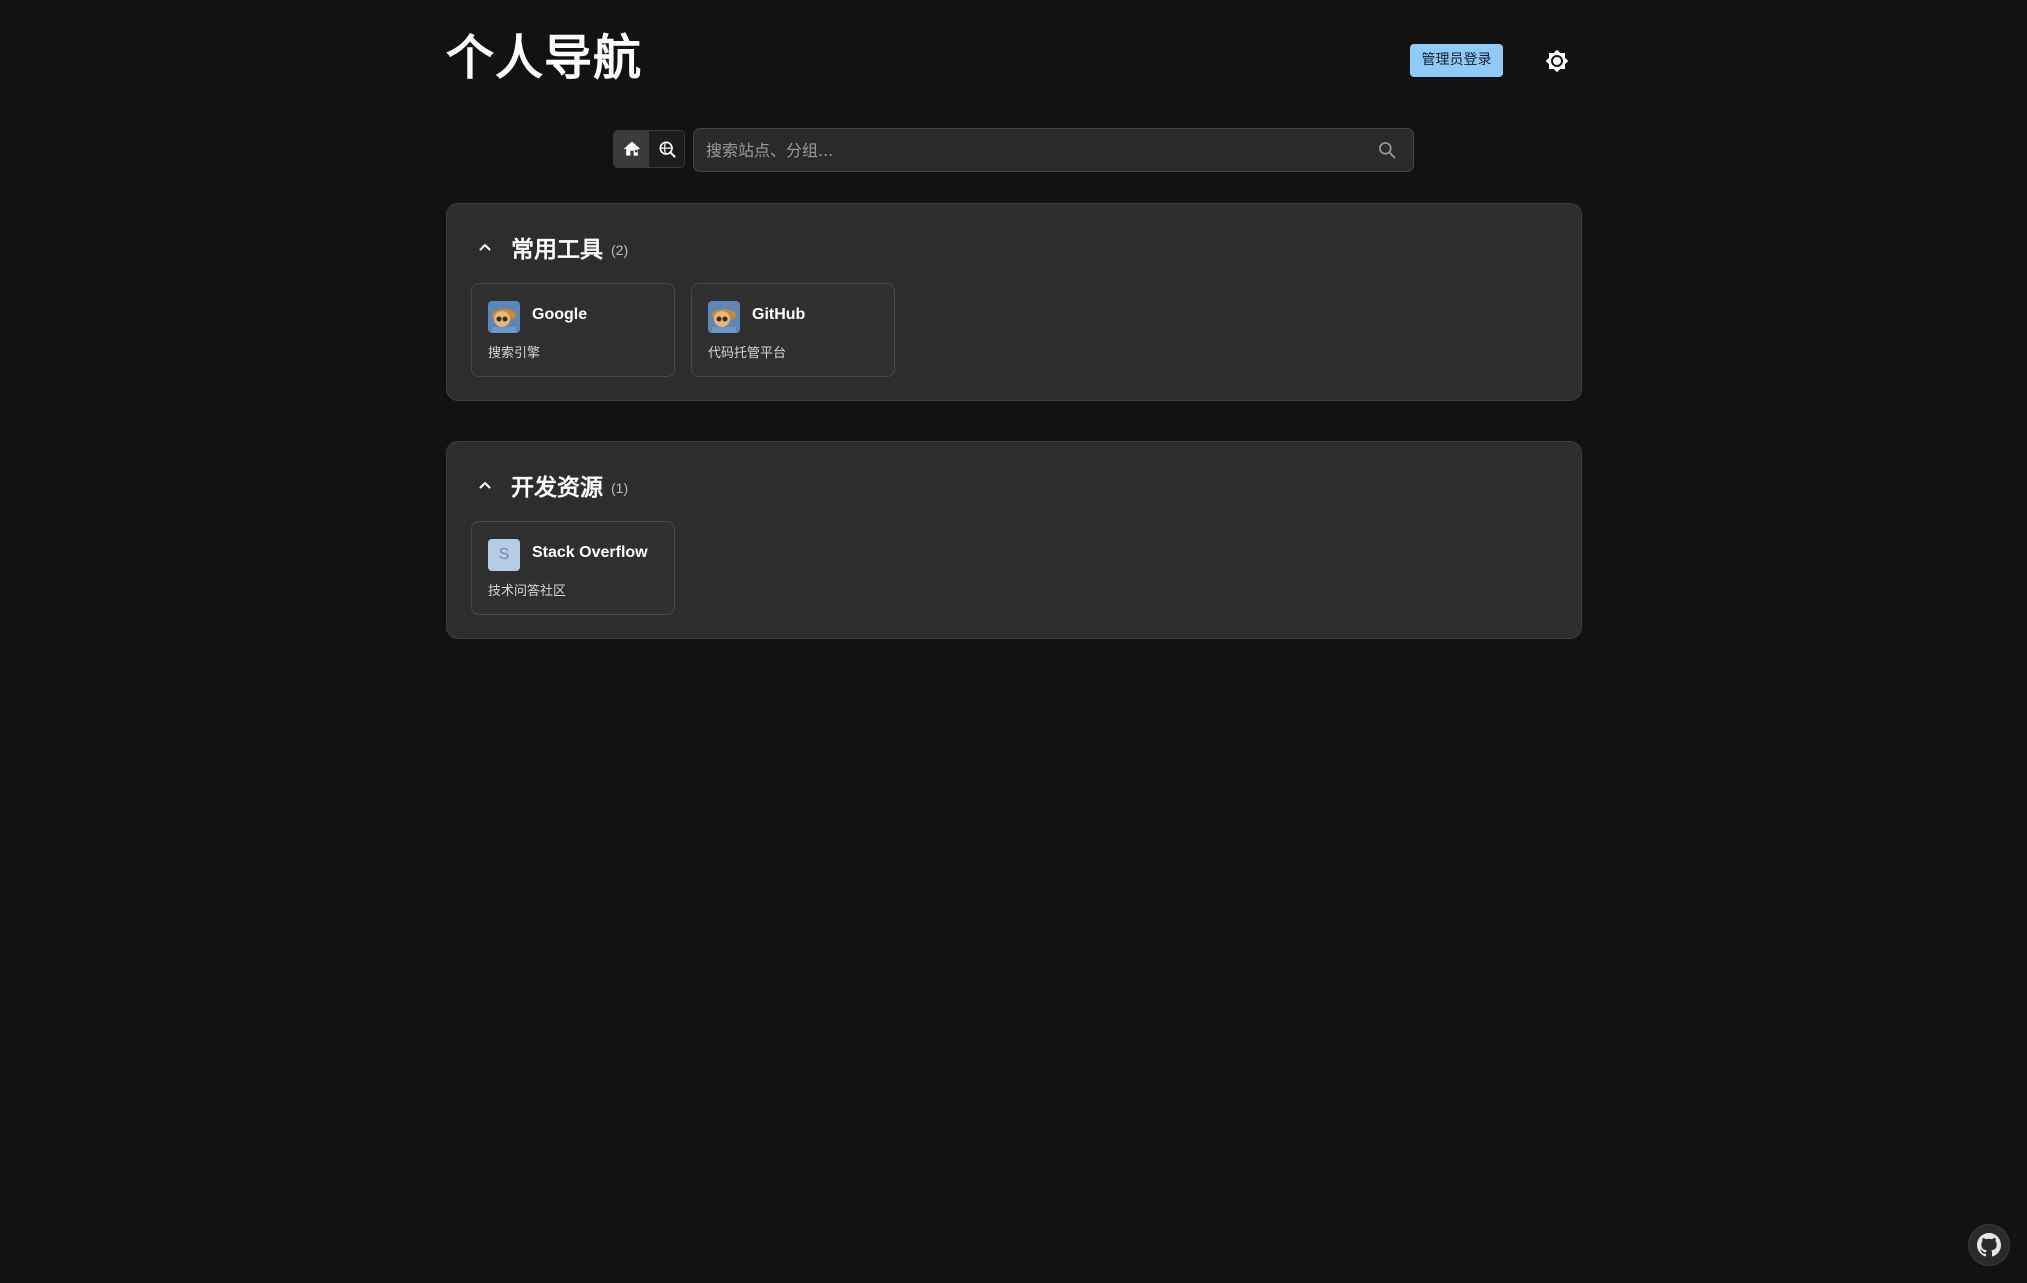  I want to click on search-mode-toggle, so click(649, 149).